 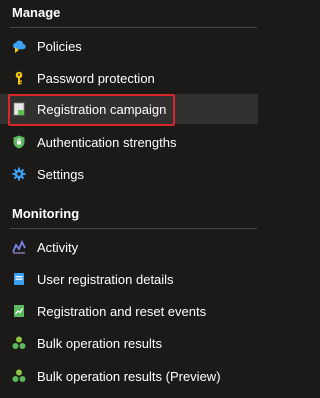 What do you see at coordinates (19, 174) in the screenshot?
I see `gear-icon` at bounding box center [19, 174].